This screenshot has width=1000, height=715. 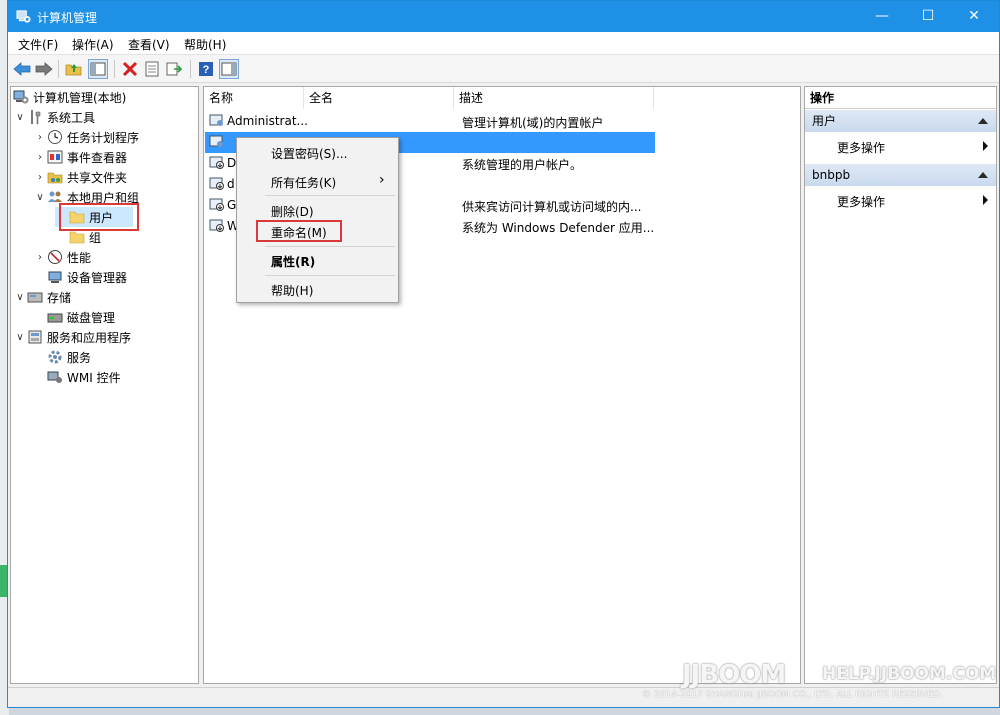 I want to click on section-label: 用户, so click(x=824, y=121).